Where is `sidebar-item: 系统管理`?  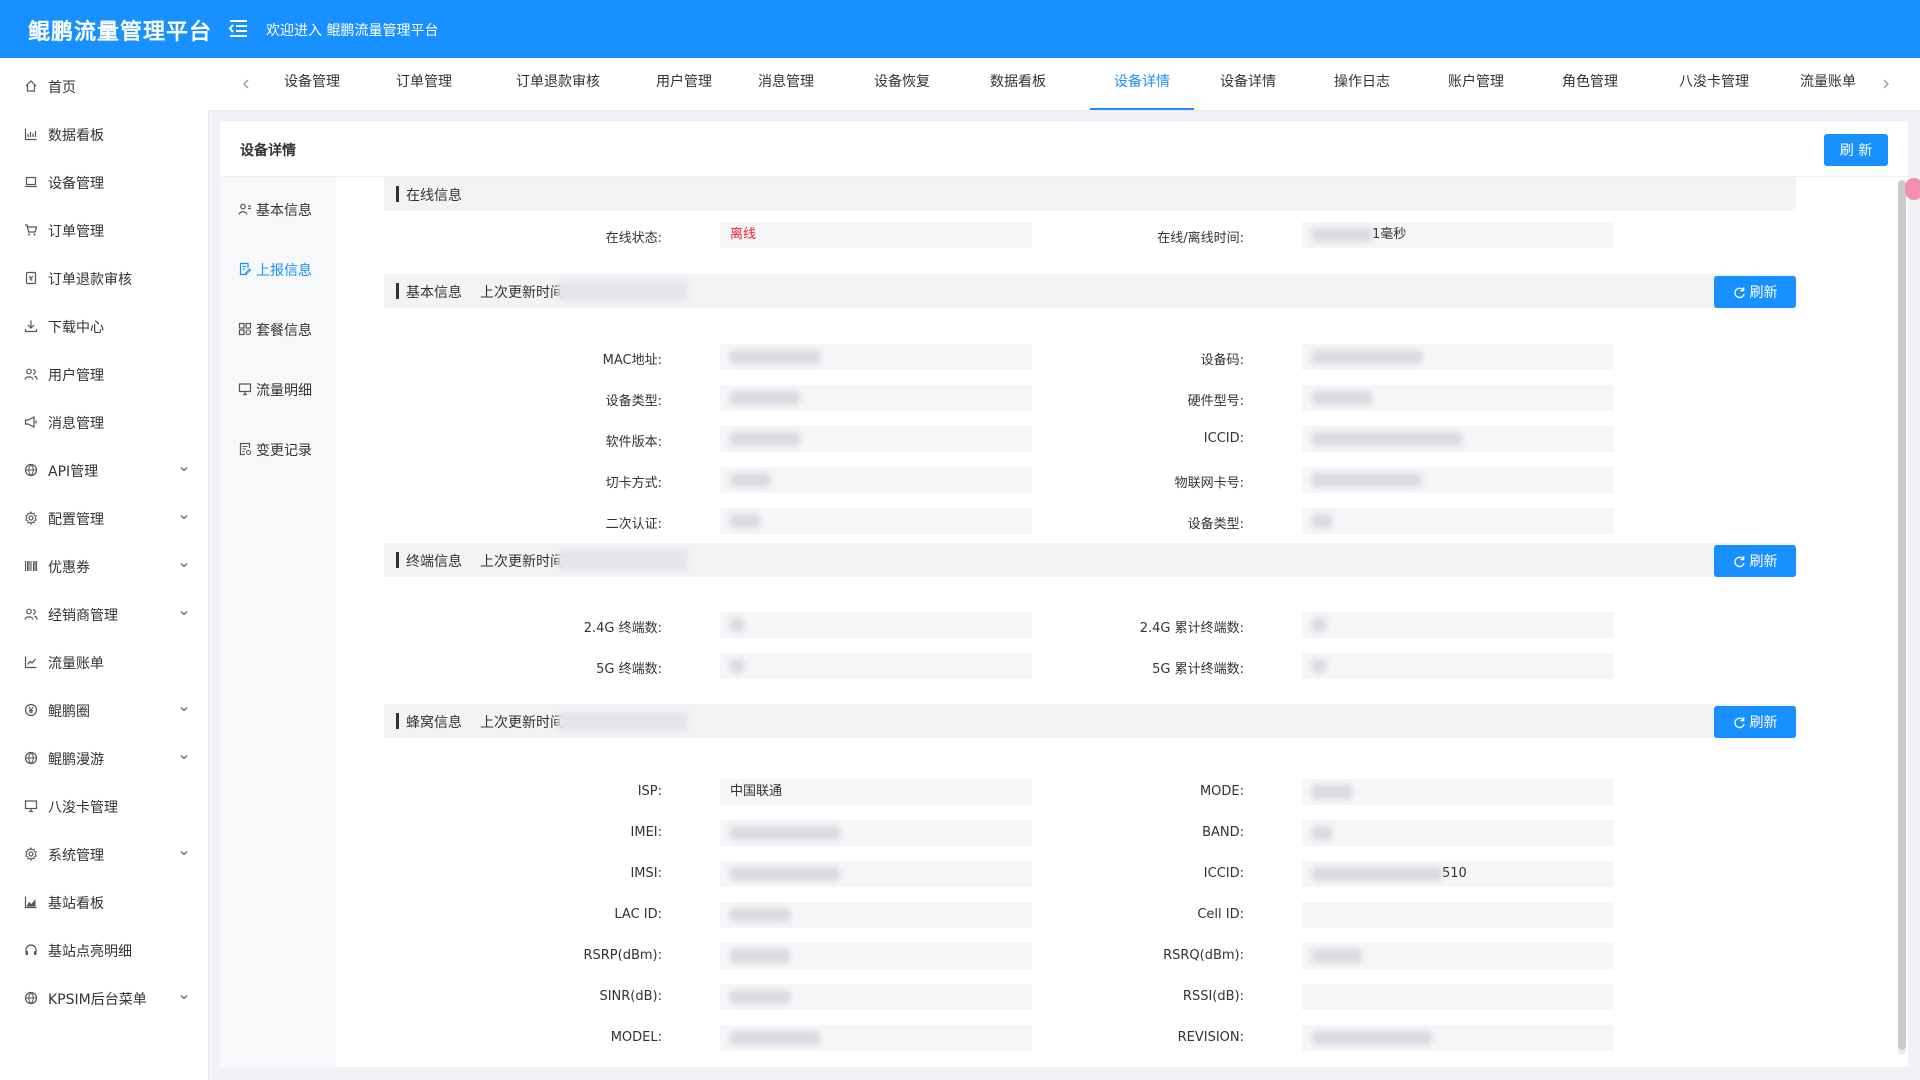
sidebar-item: 系统管理 is located at coordinates (104, 854).